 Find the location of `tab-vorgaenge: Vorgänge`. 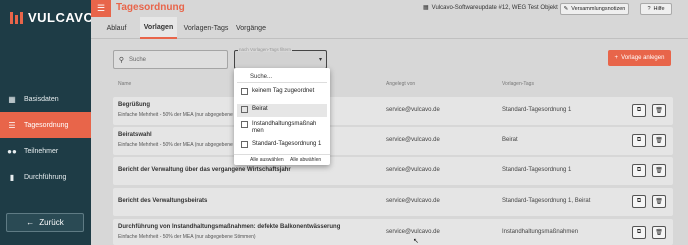

tab-vorgaenge: Vorgänge is located at coordinates (251, 28).